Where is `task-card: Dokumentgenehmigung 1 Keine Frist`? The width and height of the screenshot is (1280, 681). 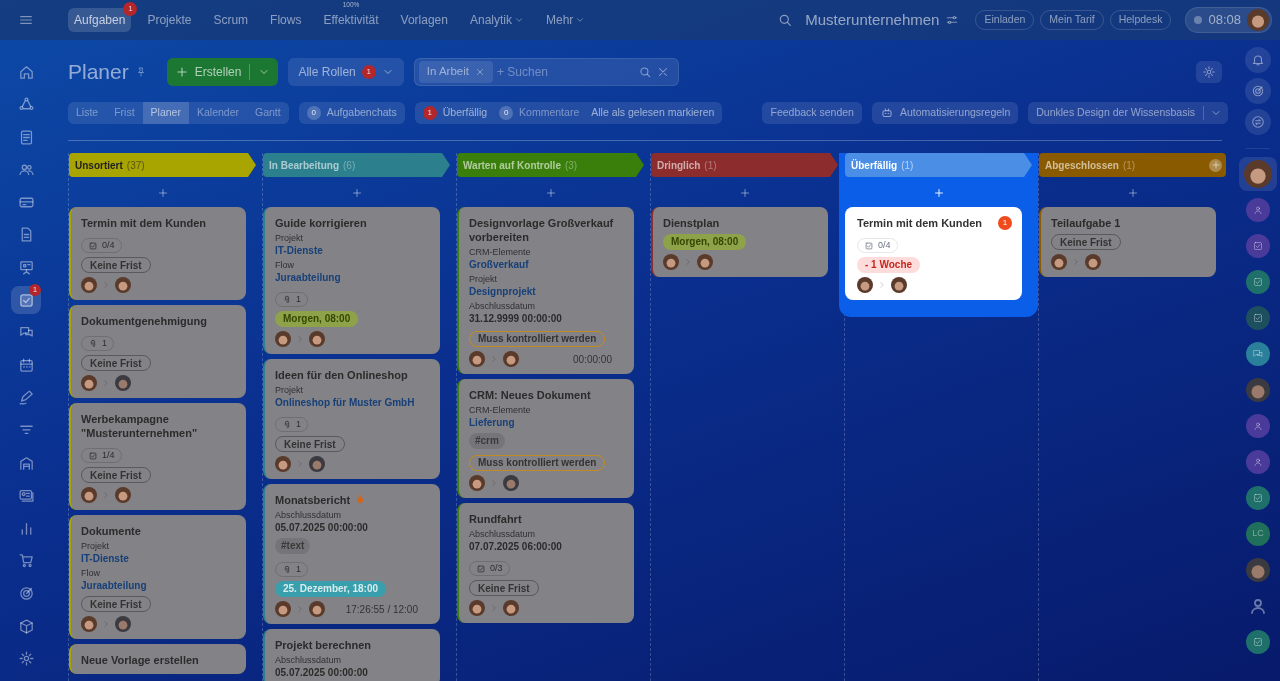 task-card: Dokumentgenehmigung 1 Keine Frist is located at coordinates (157, 351).